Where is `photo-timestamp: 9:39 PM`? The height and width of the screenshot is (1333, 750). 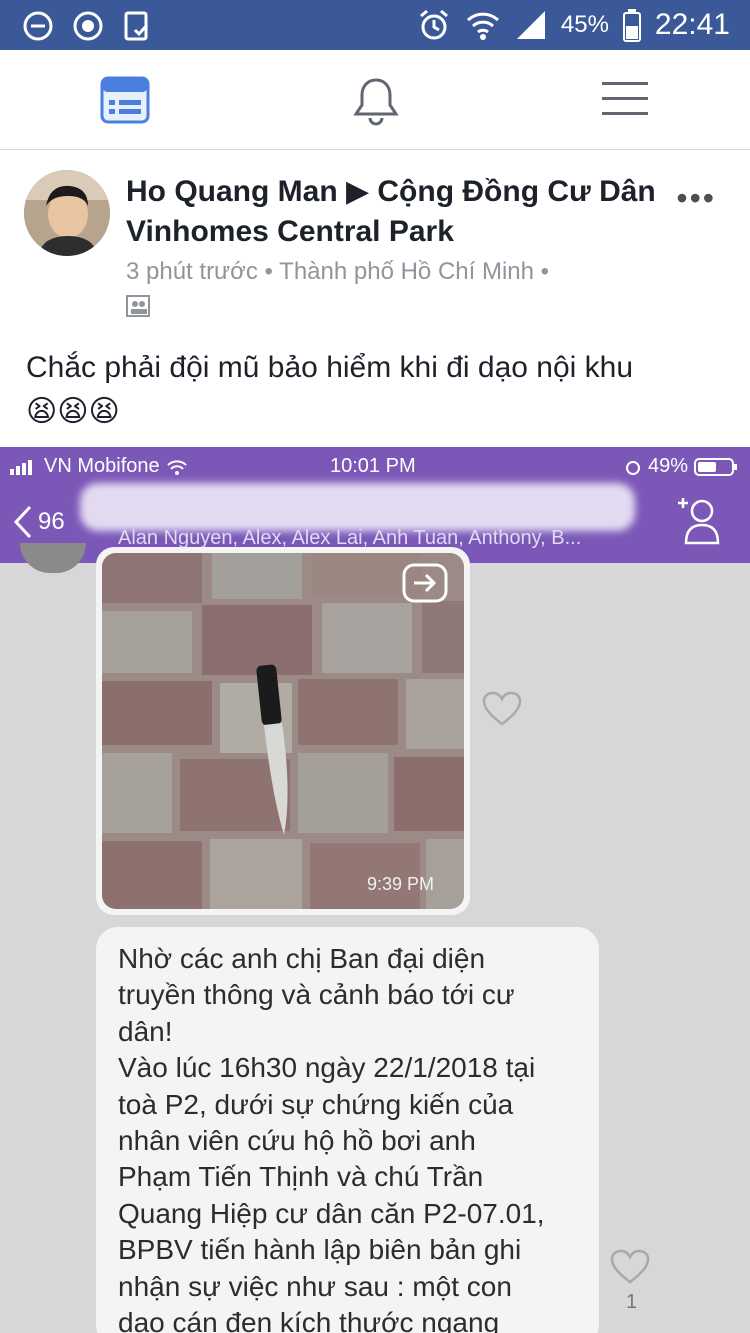
photo-timestamp: 9:39 PM is located at coordinates (400, 884).